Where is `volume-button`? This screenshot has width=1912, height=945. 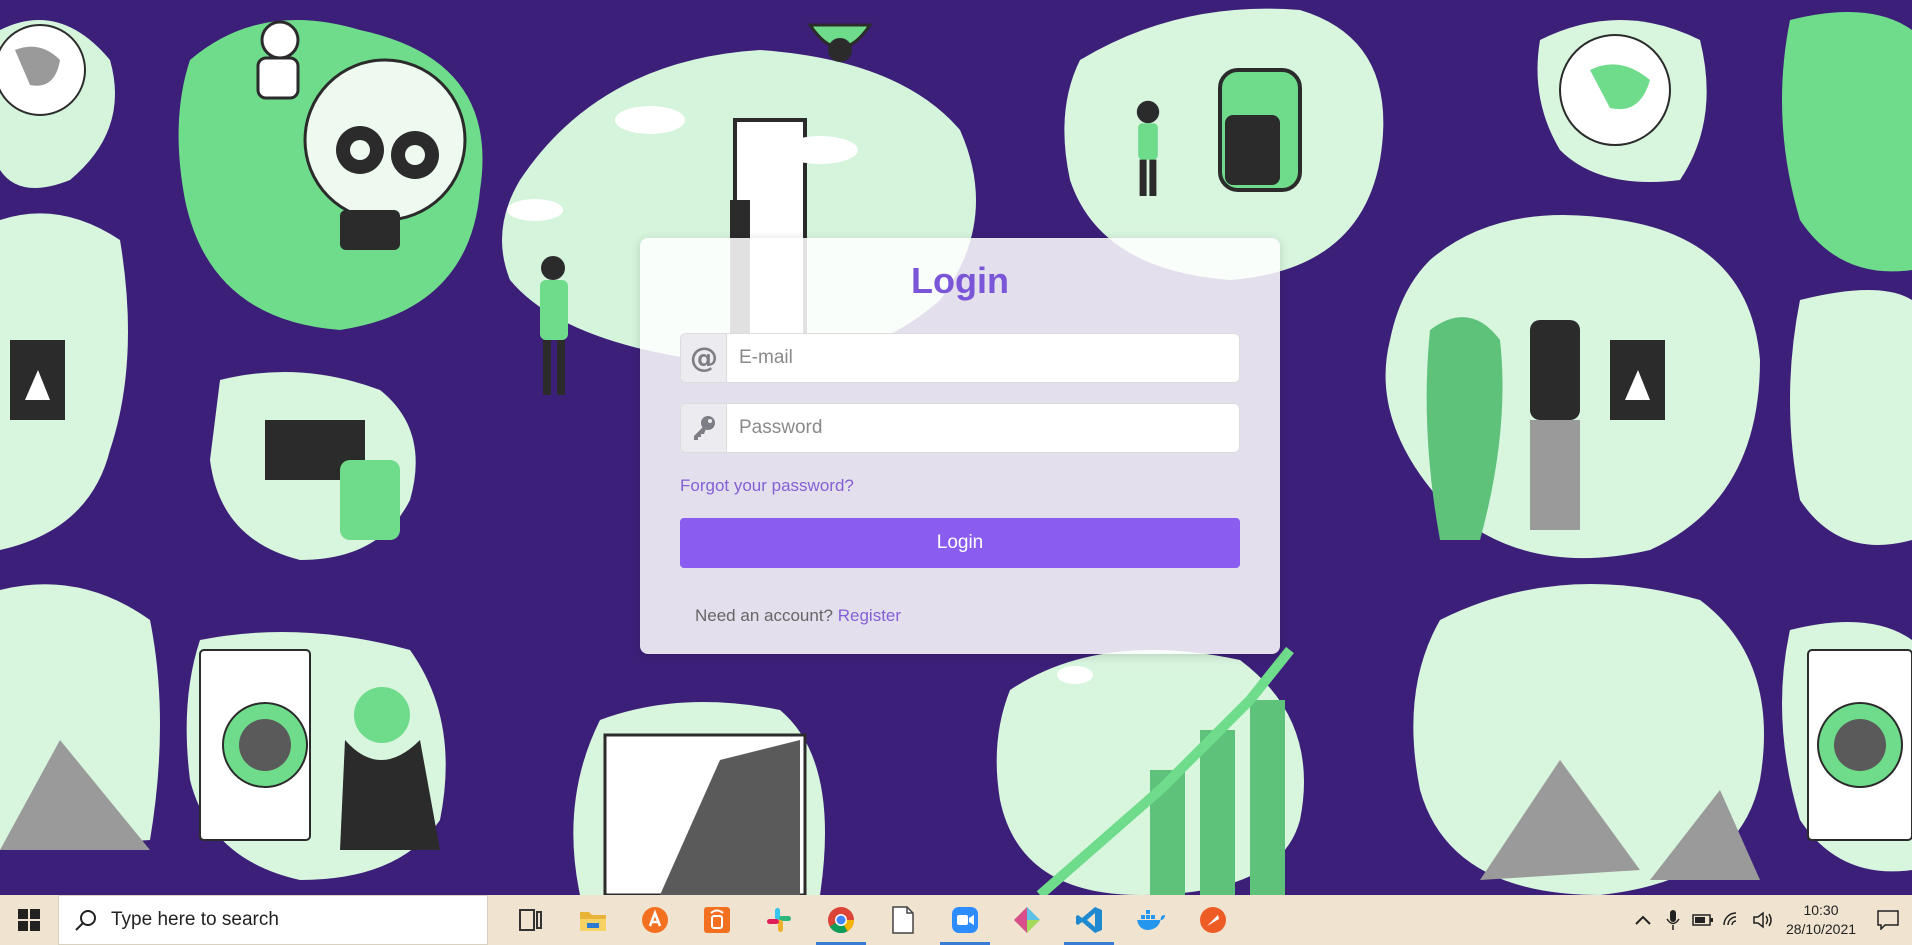
volume-button is located at coordinates (1763, 920).